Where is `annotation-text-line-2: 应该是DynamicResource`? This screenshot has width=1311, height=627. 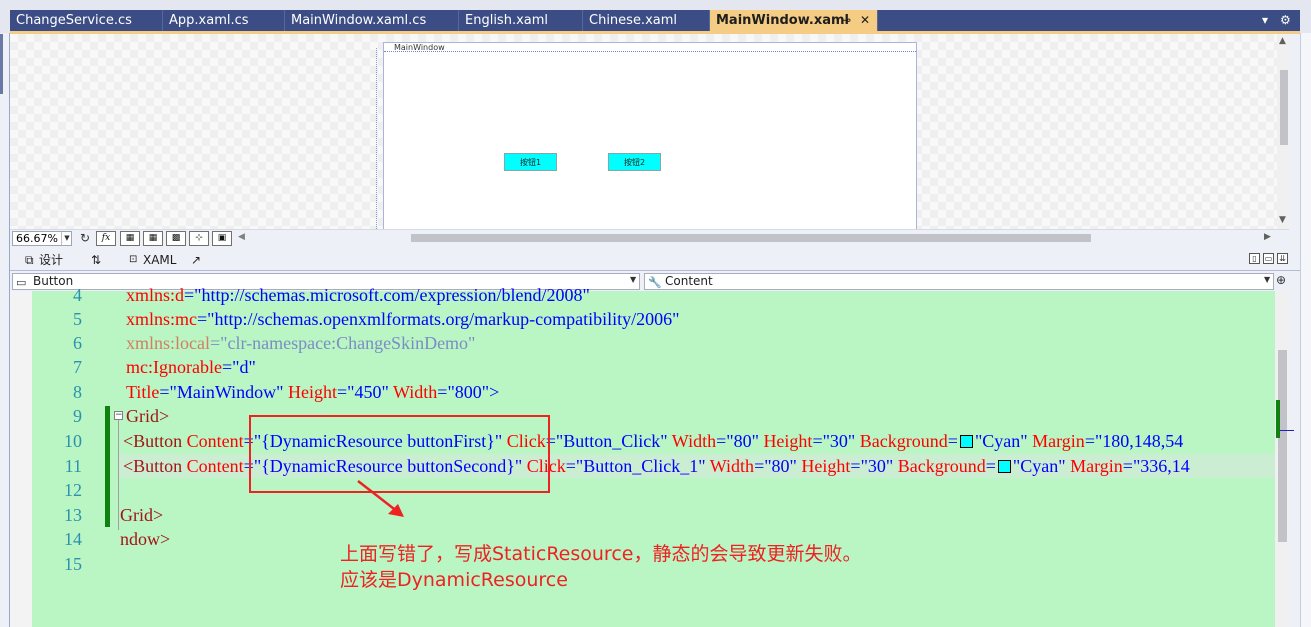 annotation-text-line-2: 应该是DynamicResource is located at coordinates (454, 580).